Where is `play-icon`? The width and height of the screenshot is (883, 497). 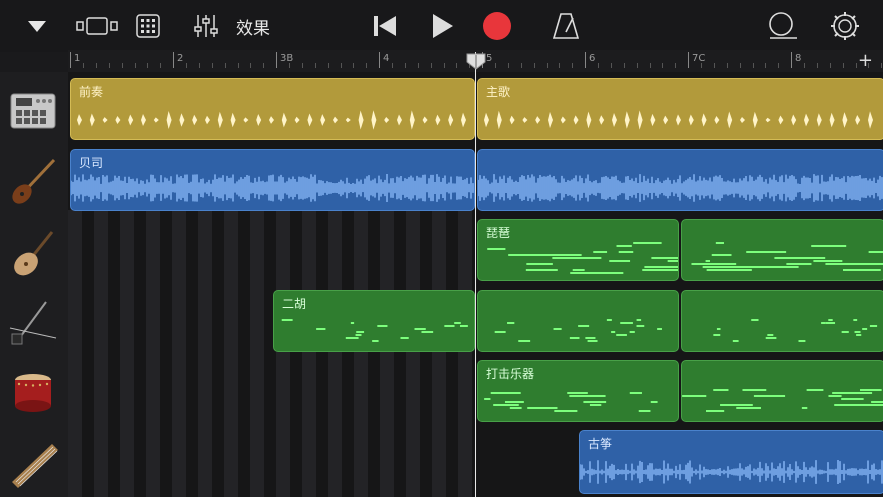
play-icon is located at coordinates (442, 26).